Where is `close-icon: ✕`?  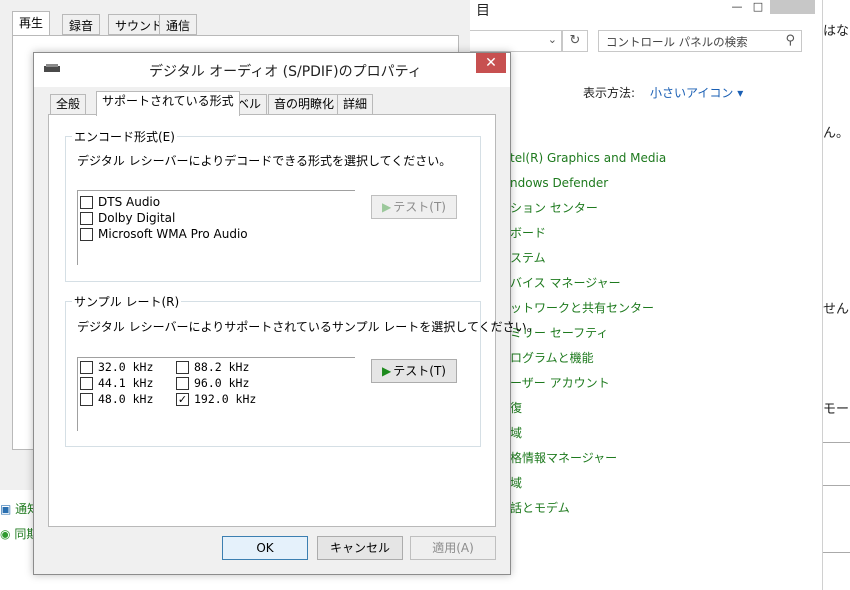 close-icon: ✕ is located at coordinates (491, 63).